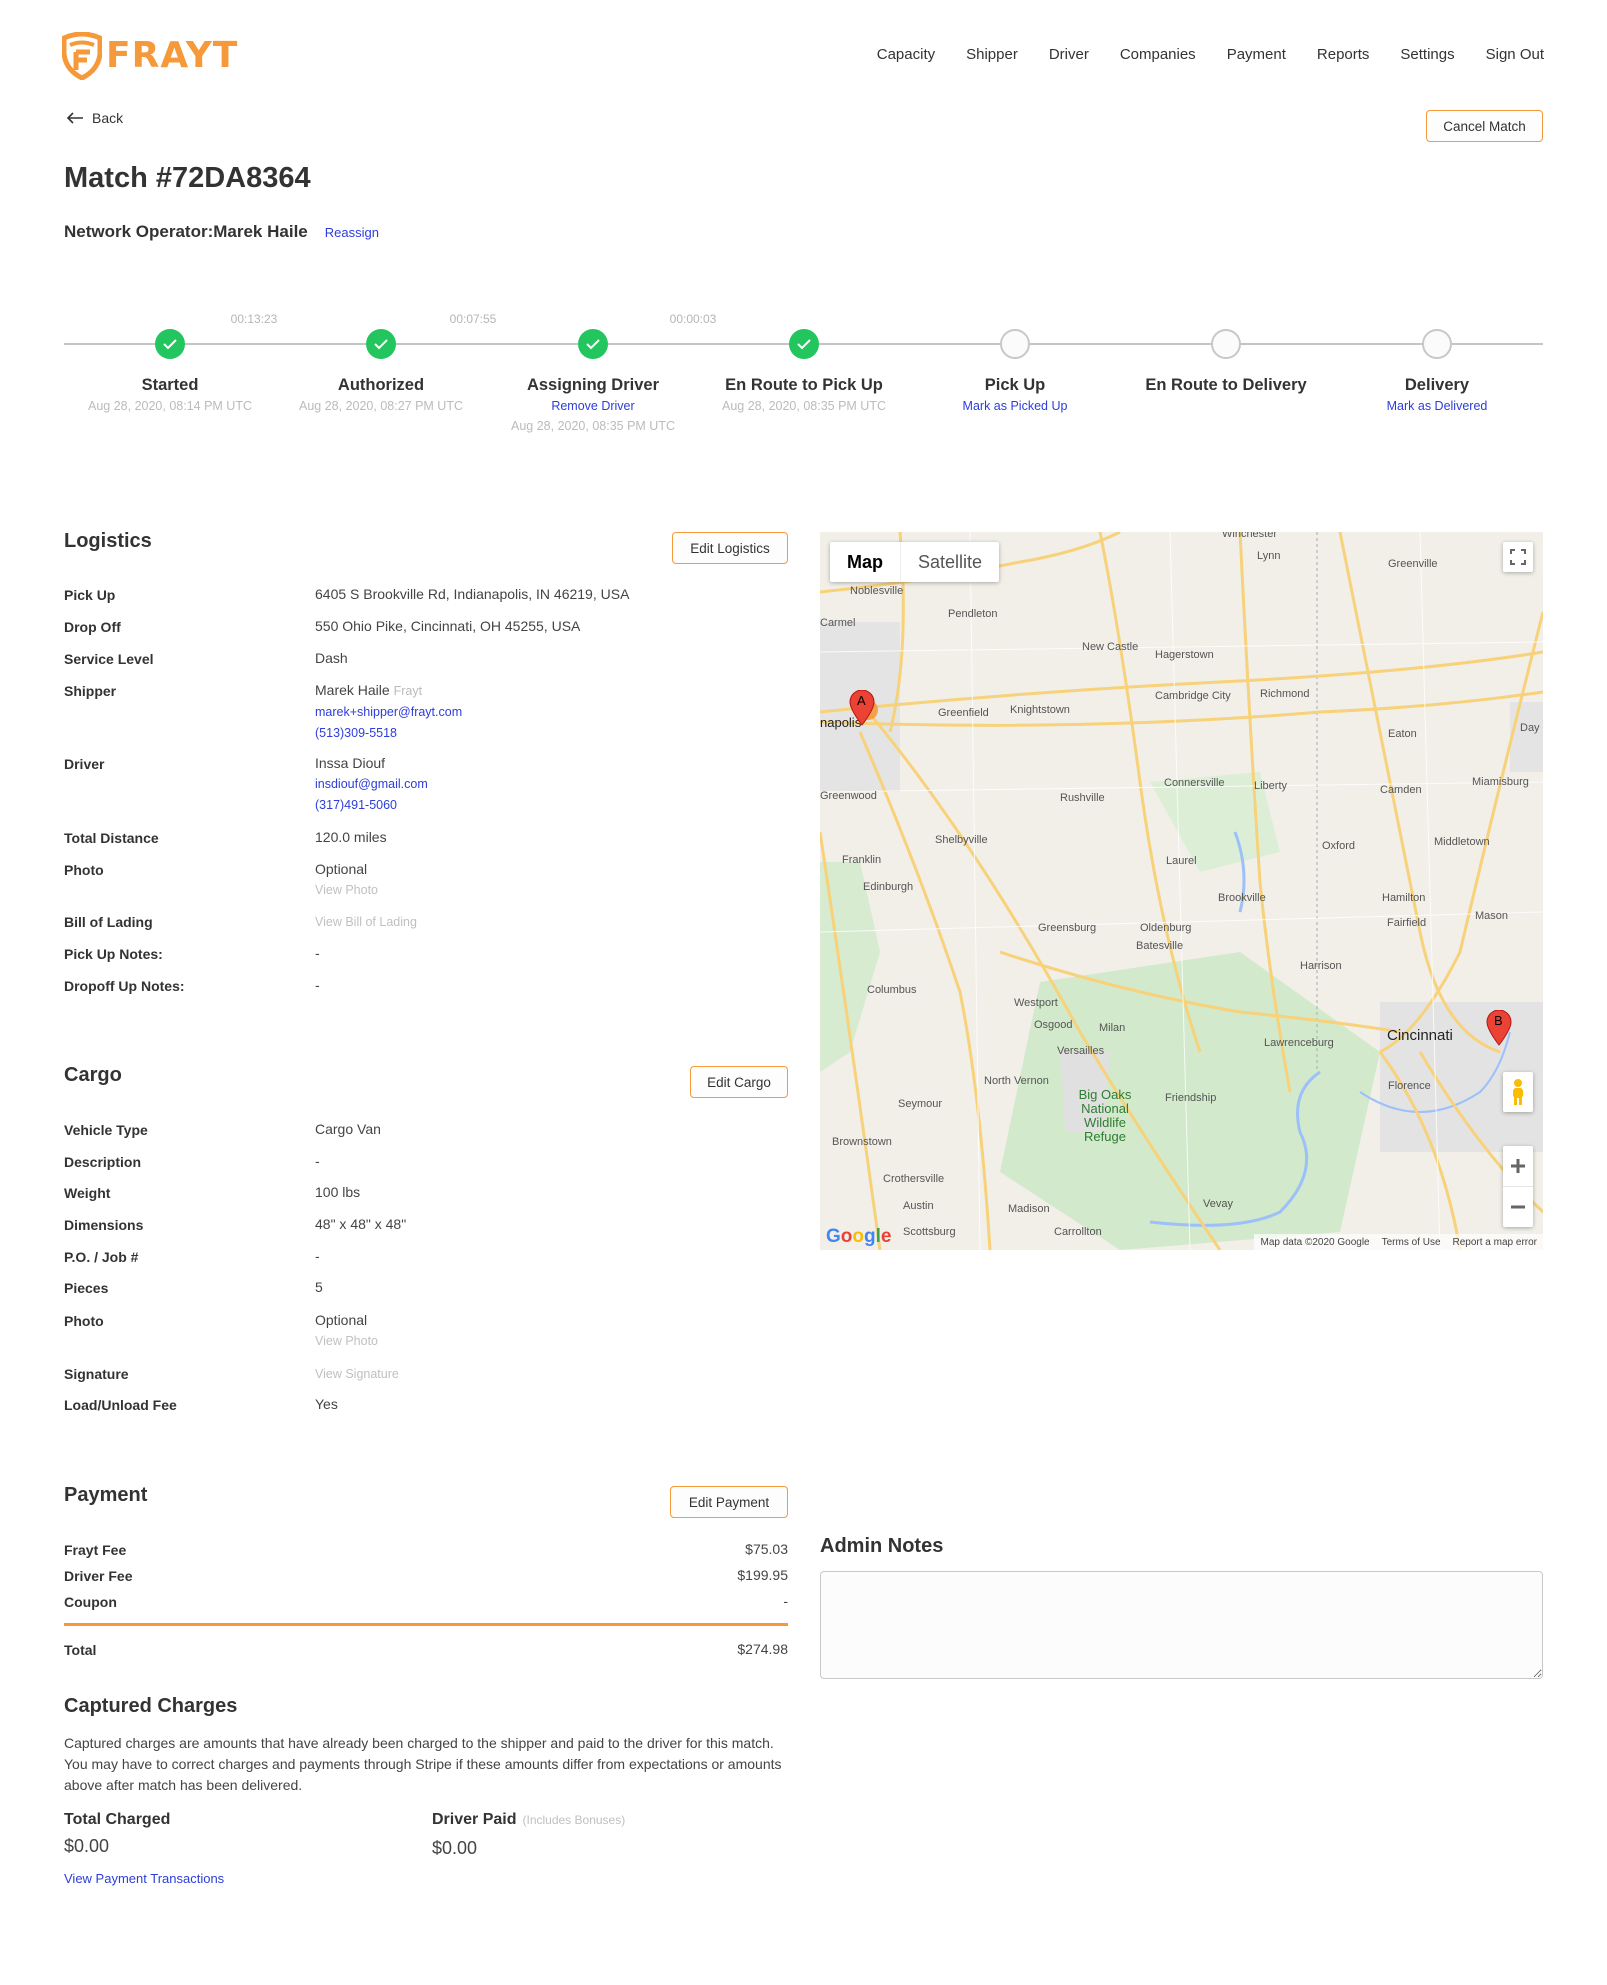 Image resolution: width=1607 pixels, height=1985 pixels. Describe the element at coordinates (124, 986) in the screenshot. I see `dropoff-notes-label: Dropoff Up Notes:` at that location.